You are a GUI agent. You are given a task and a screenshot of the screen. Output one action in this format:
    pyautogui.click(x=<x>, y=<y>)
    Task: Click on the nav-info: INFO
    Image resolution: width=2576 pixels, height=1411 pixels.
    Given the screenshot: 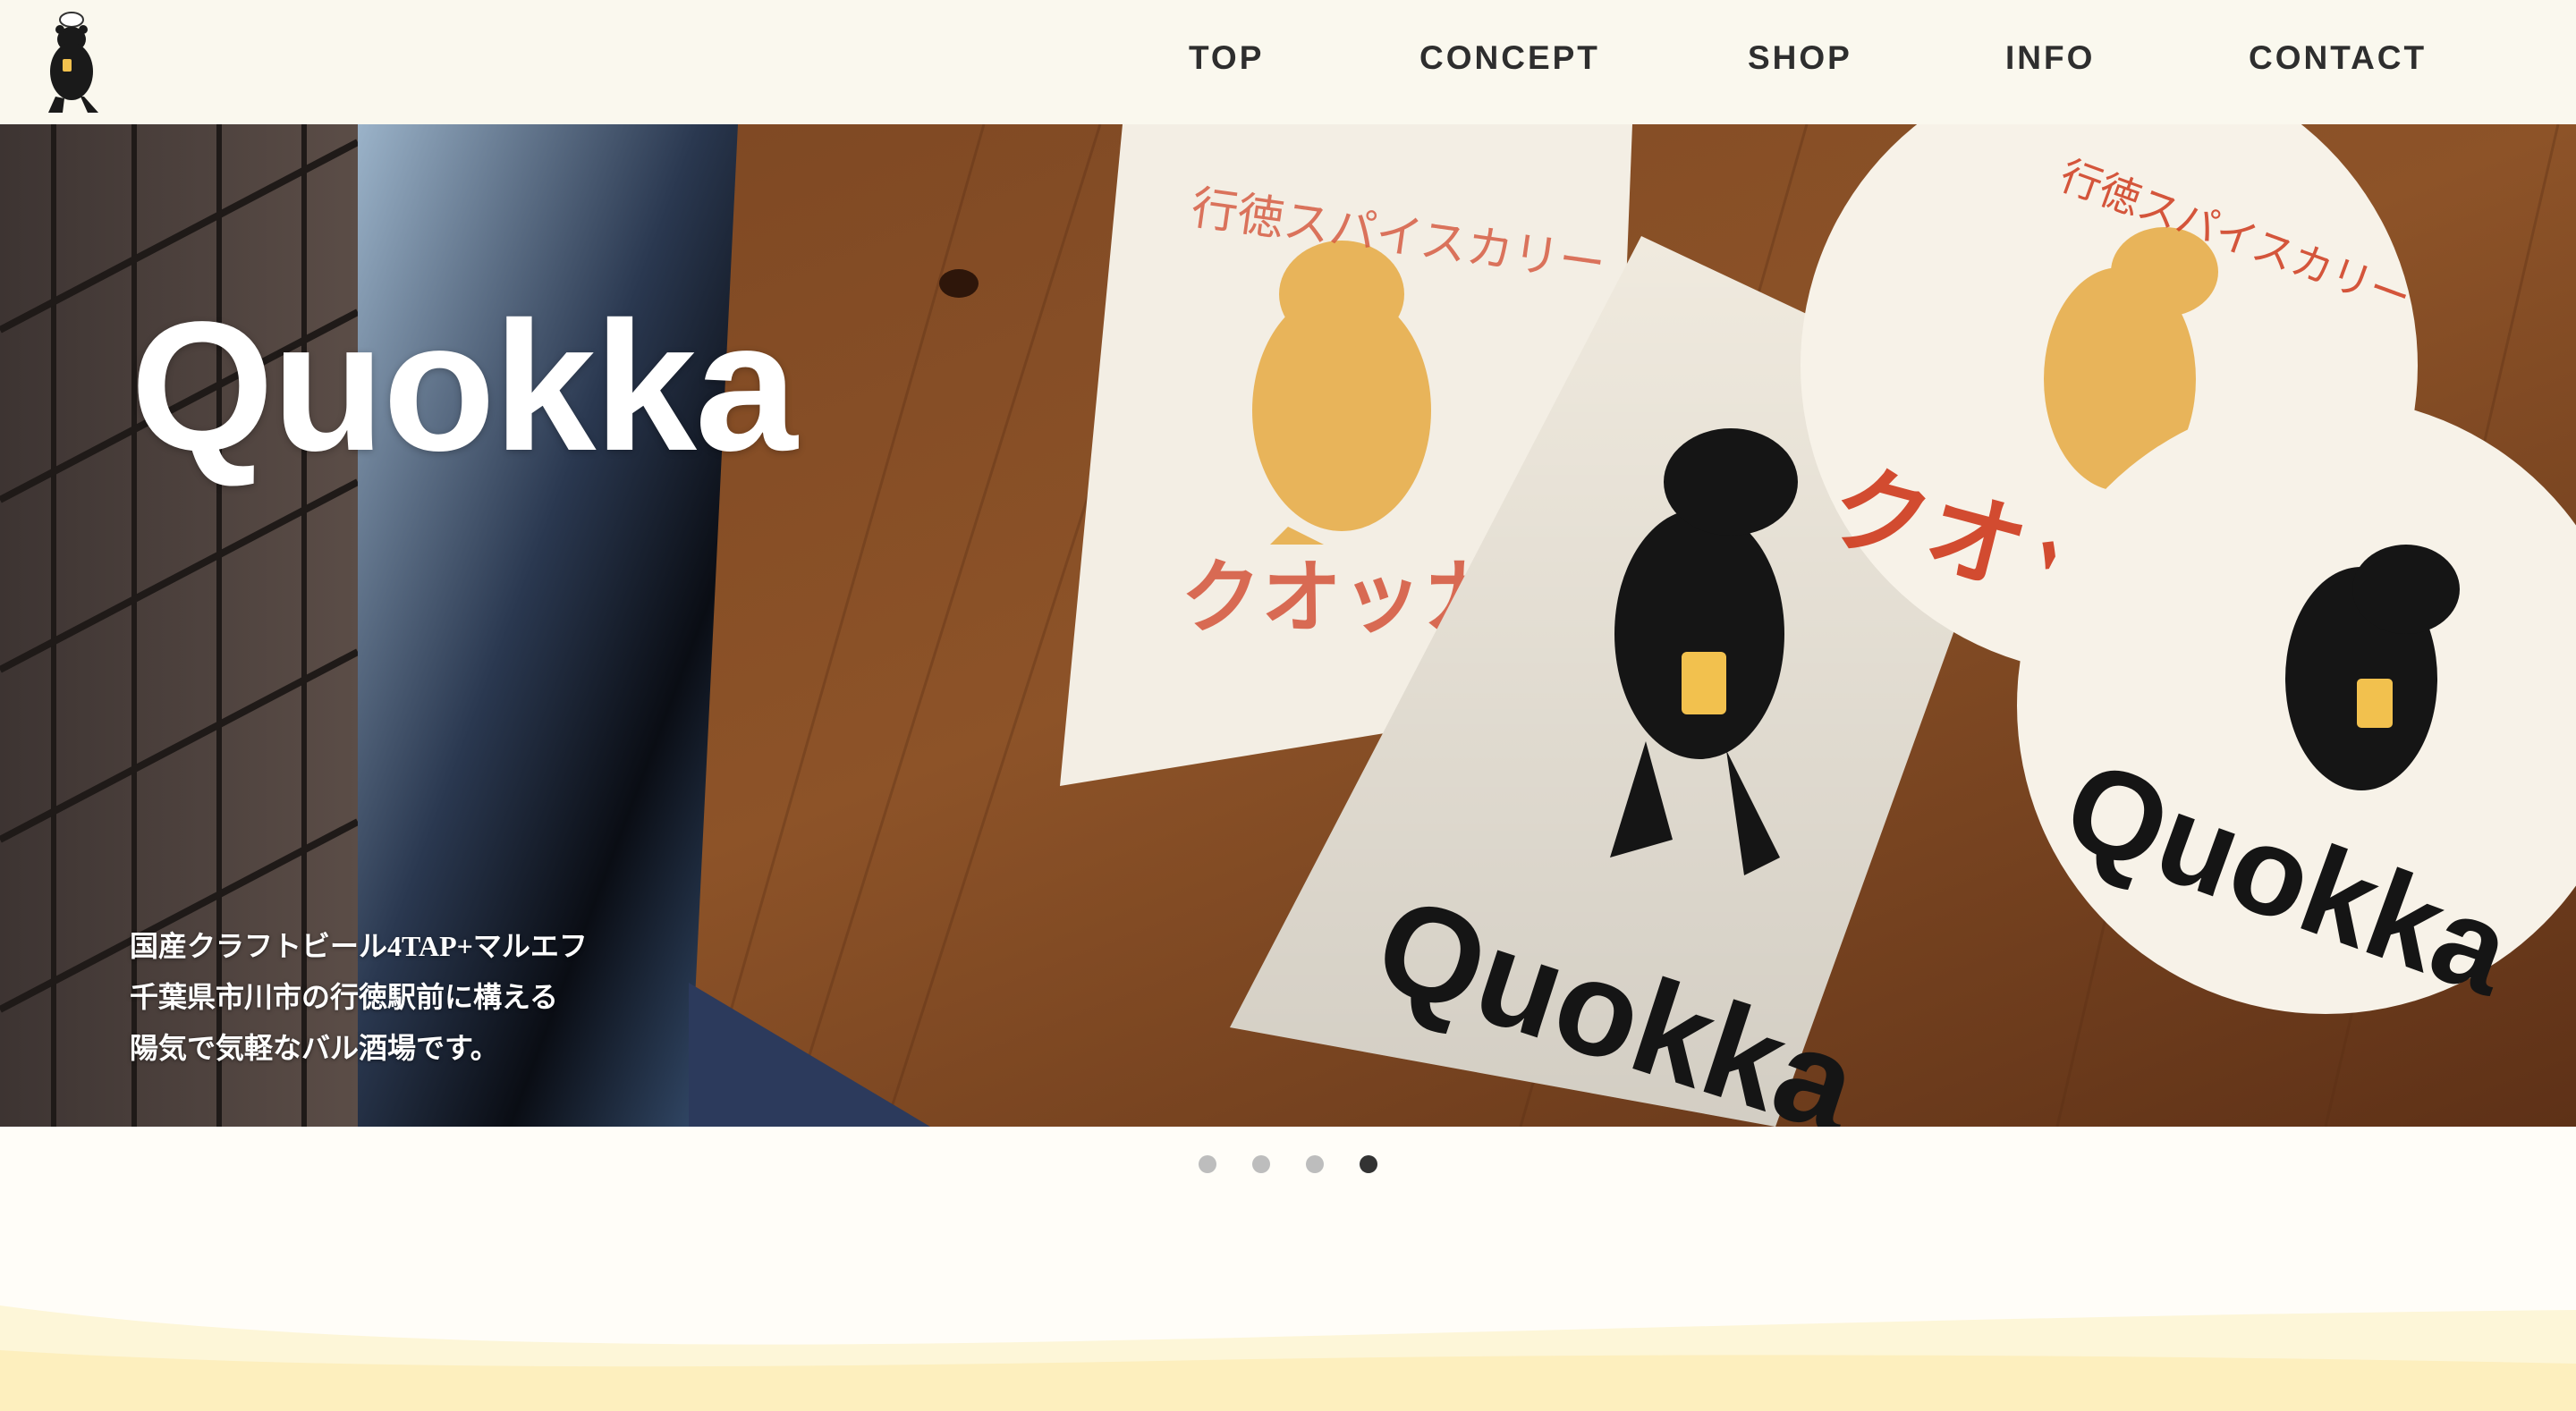 What is the action you would take?
    pyautogui.click(x=2050, y=58)
    